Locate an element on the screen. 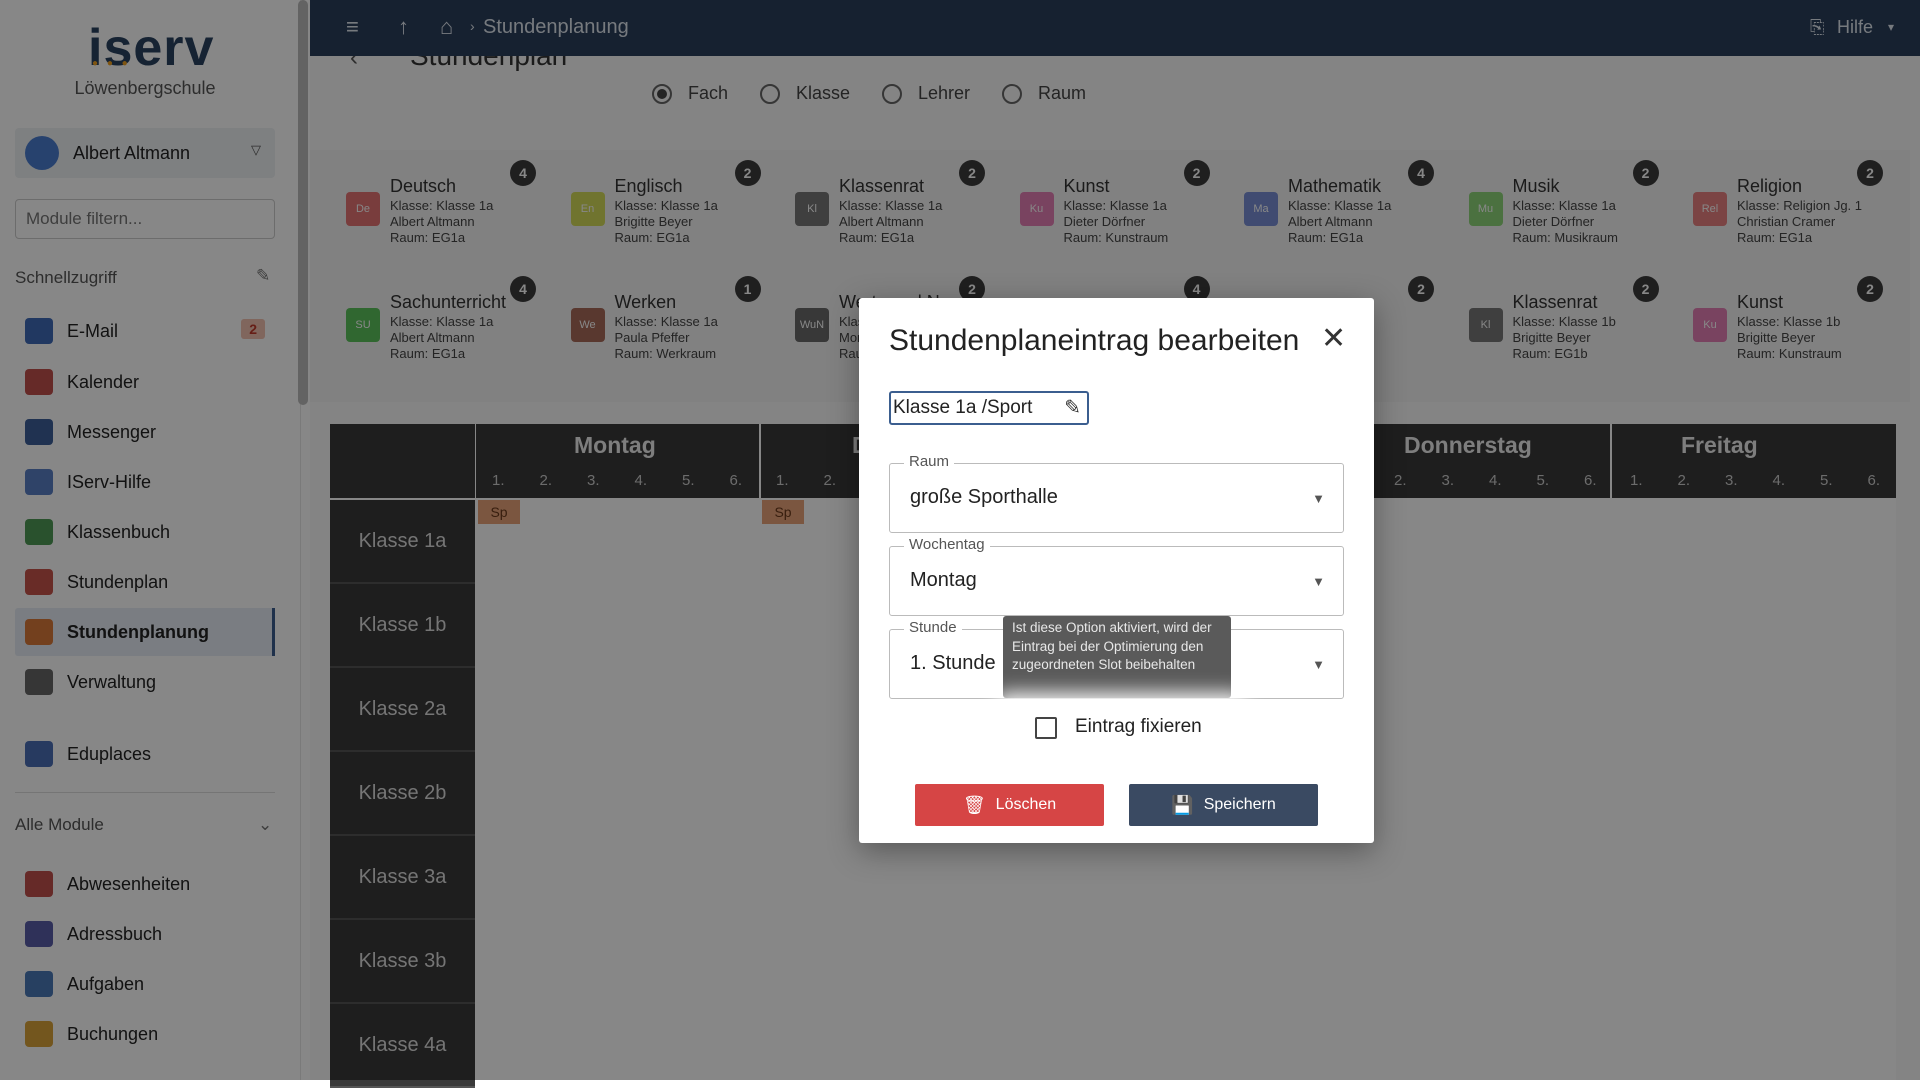  close-icon: ✕ is located at coordinates (1333, 339).